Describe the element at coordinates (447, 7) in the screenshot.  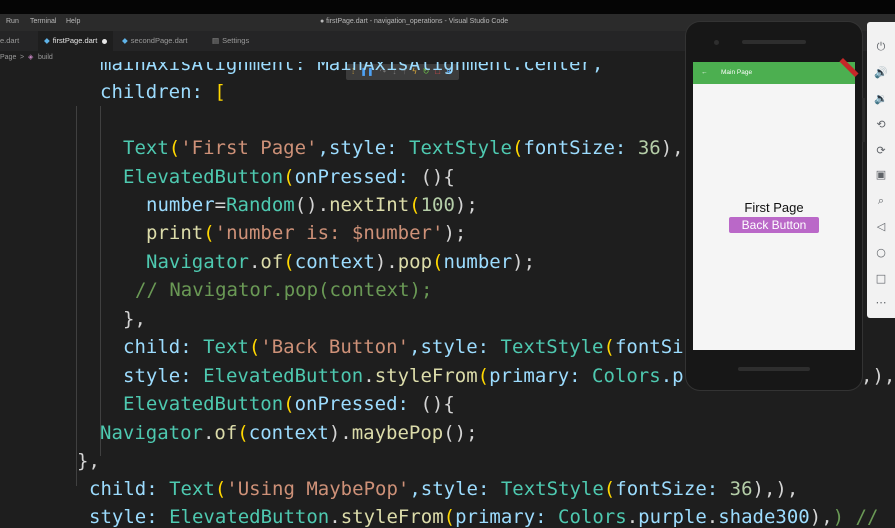
I see `screen-top-bezel` at that location.